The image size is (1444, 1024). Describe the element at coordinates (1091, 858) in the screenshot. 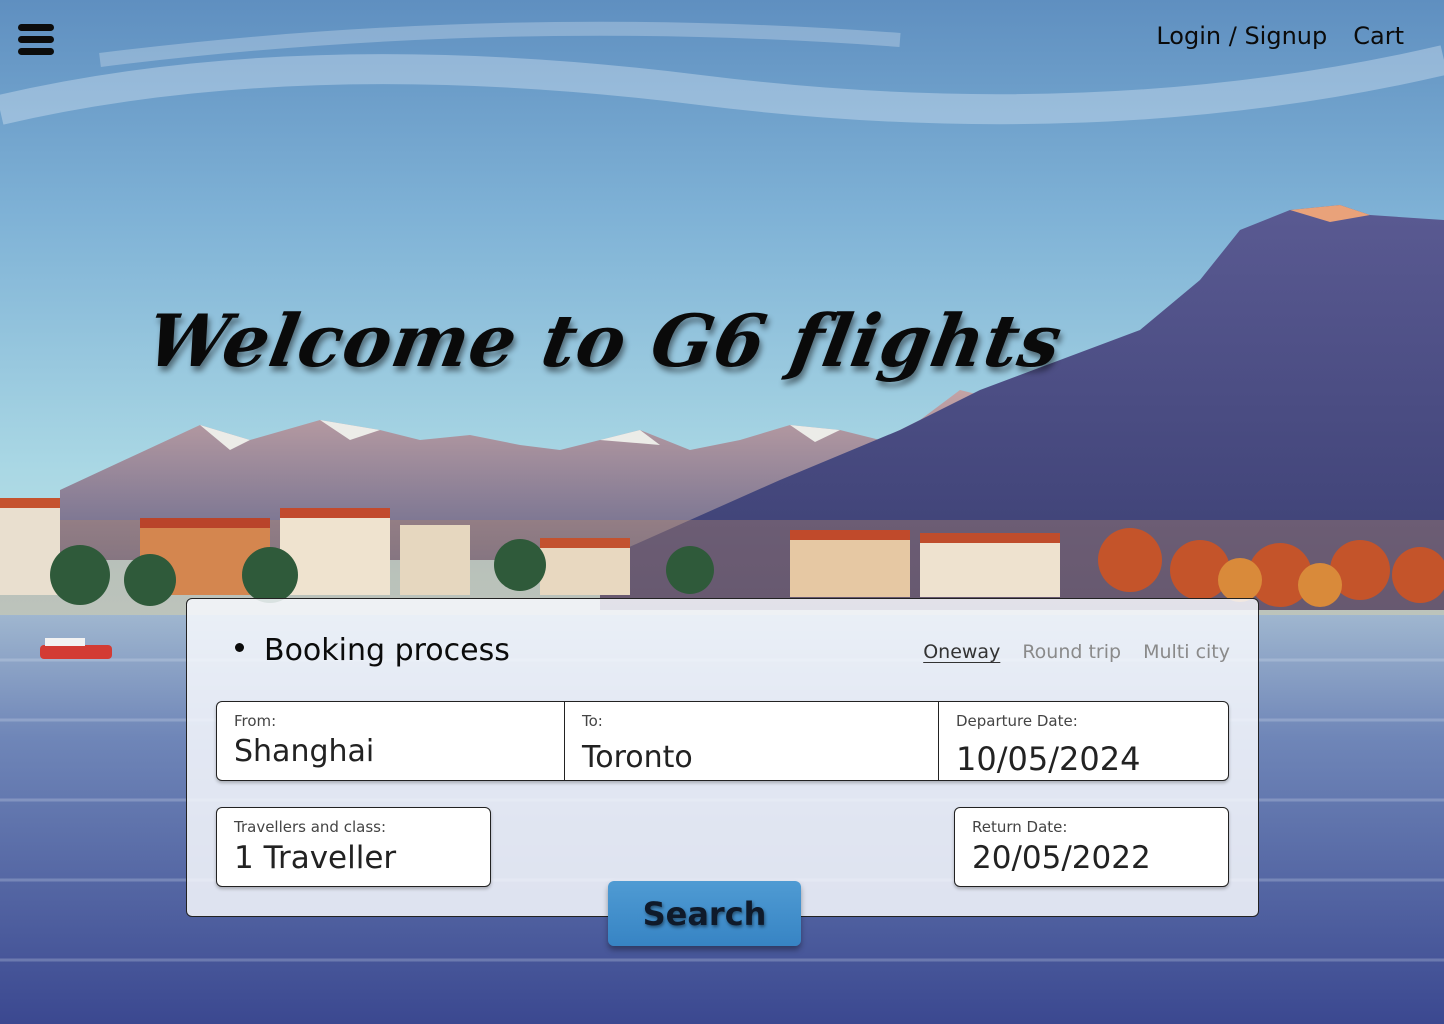

I see `return-date-value: 20/05/2022` at that location.